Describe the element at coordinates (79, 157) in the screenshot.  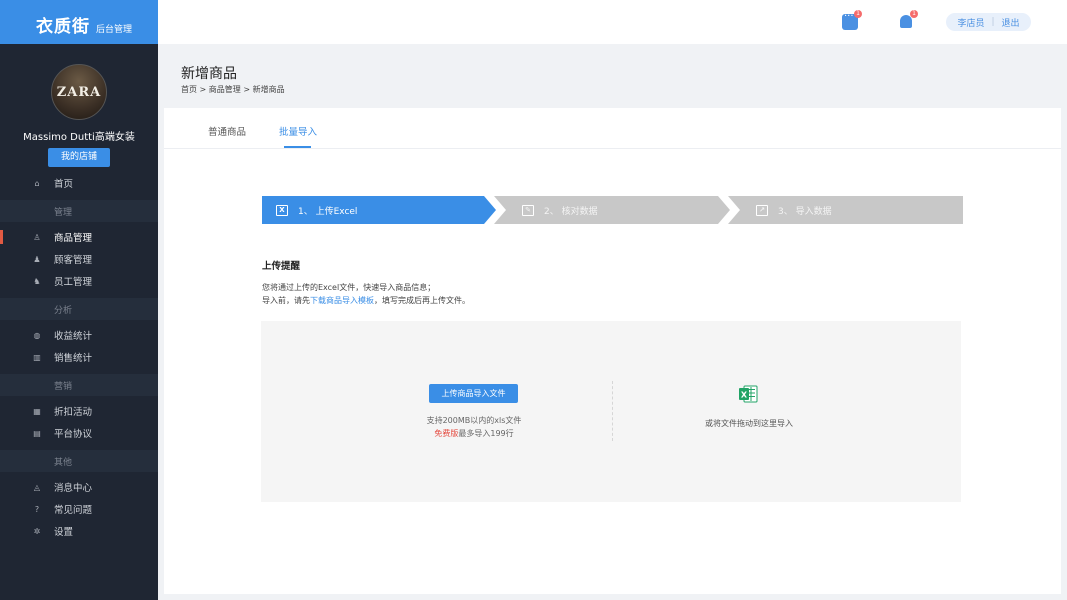
I see `my-shop-button: 我的店铺` at that location.